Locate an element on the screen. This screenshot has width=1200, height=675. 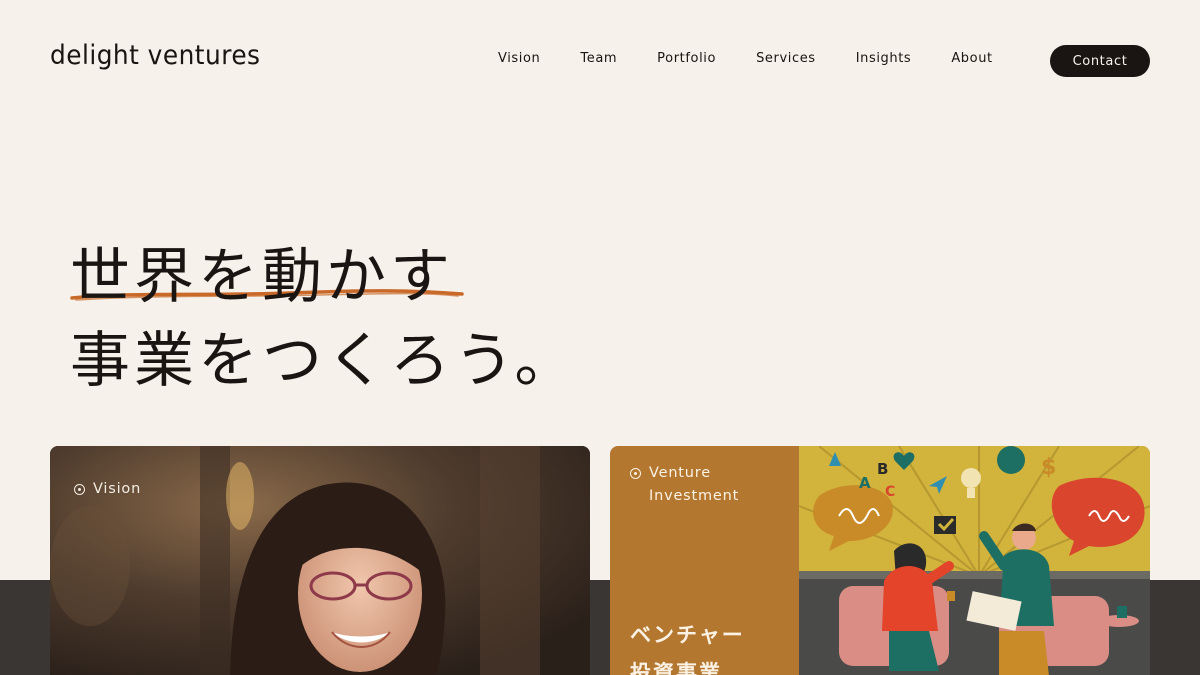
venture-label-text: Venture Investment is located at coordinates (694, 485).